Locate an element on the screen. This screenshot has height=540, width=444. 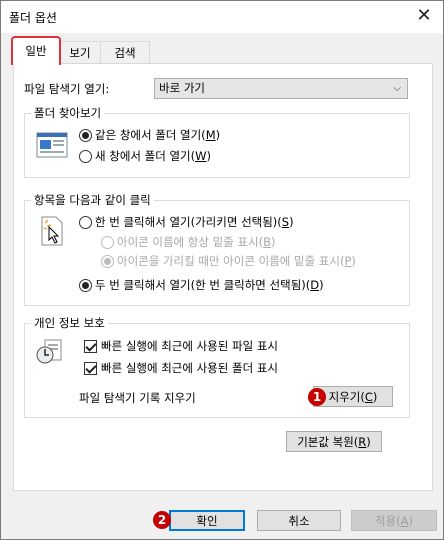
close-icon: ✕ is located at coordinates (424, 16).